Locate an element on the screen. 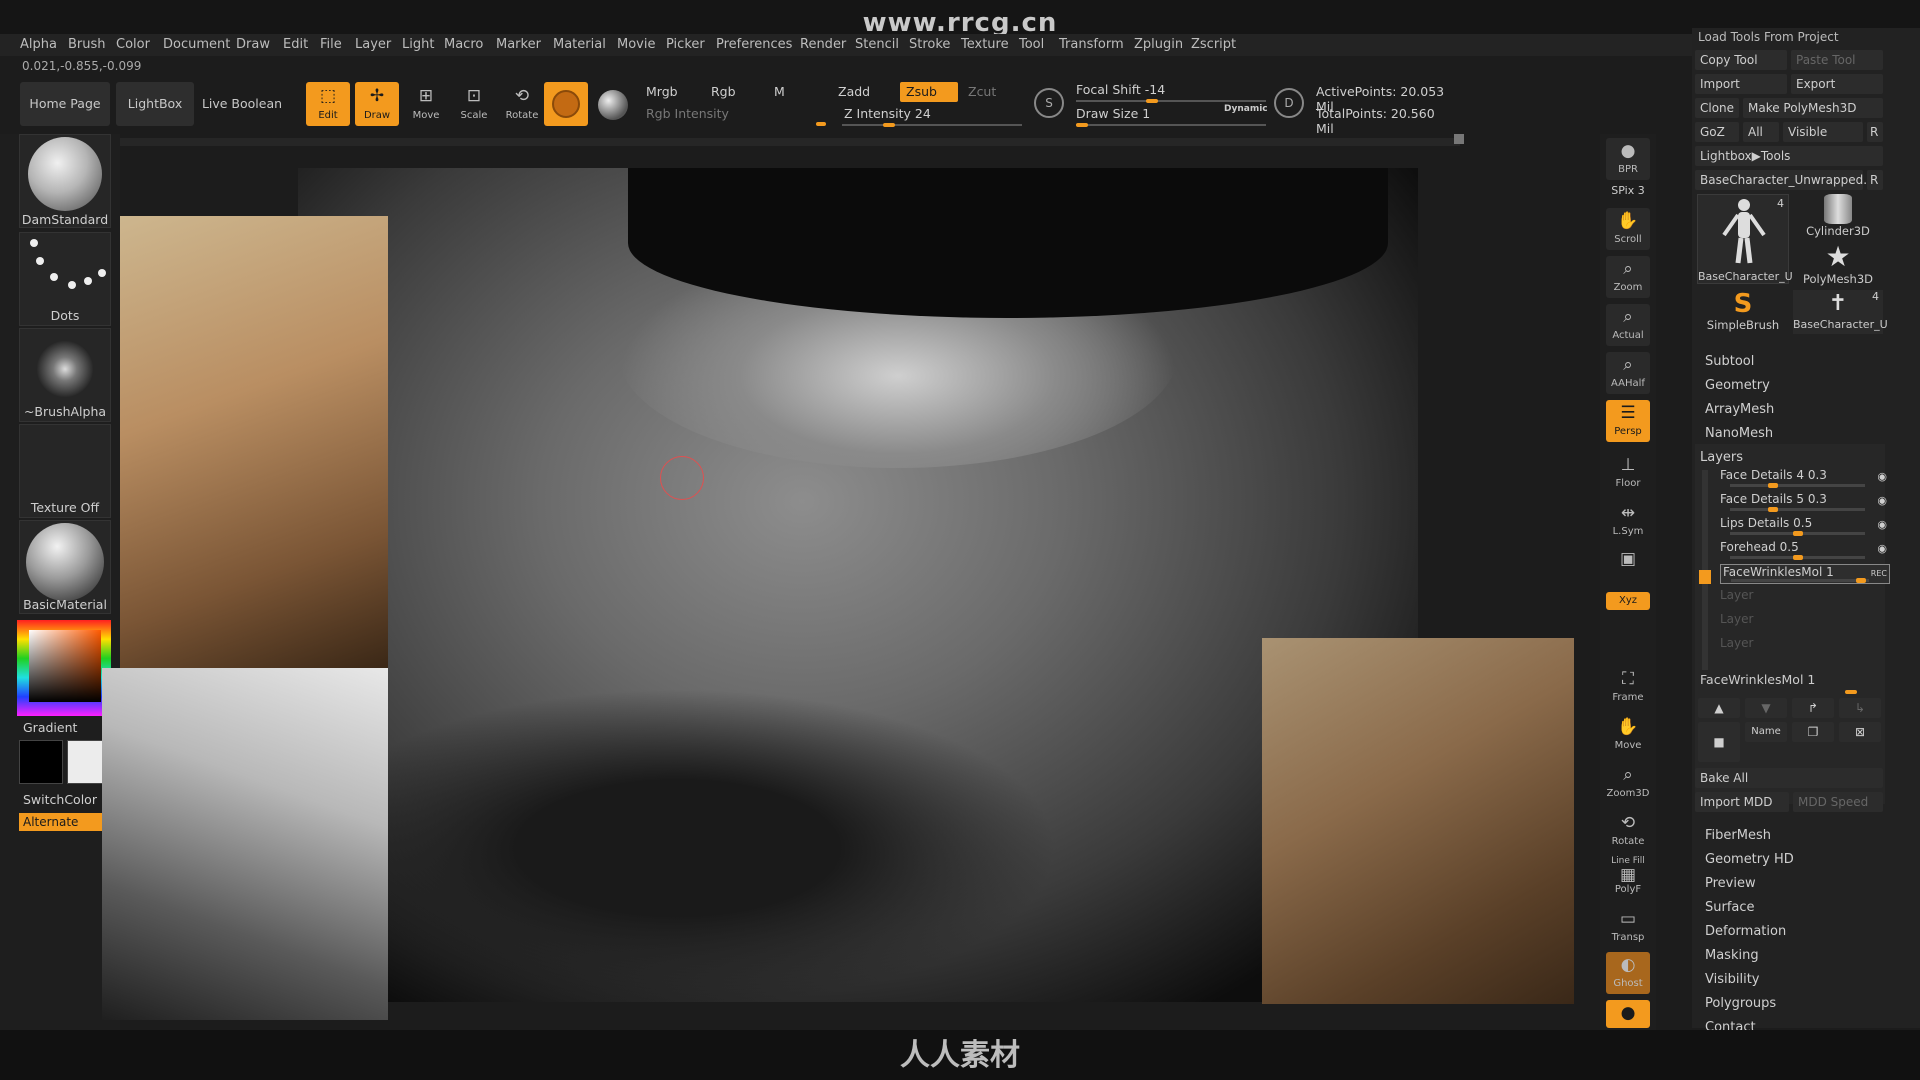  current-tool-selector: BaseCharacter_Unwrapped. is located at coordinates (1781, 180).